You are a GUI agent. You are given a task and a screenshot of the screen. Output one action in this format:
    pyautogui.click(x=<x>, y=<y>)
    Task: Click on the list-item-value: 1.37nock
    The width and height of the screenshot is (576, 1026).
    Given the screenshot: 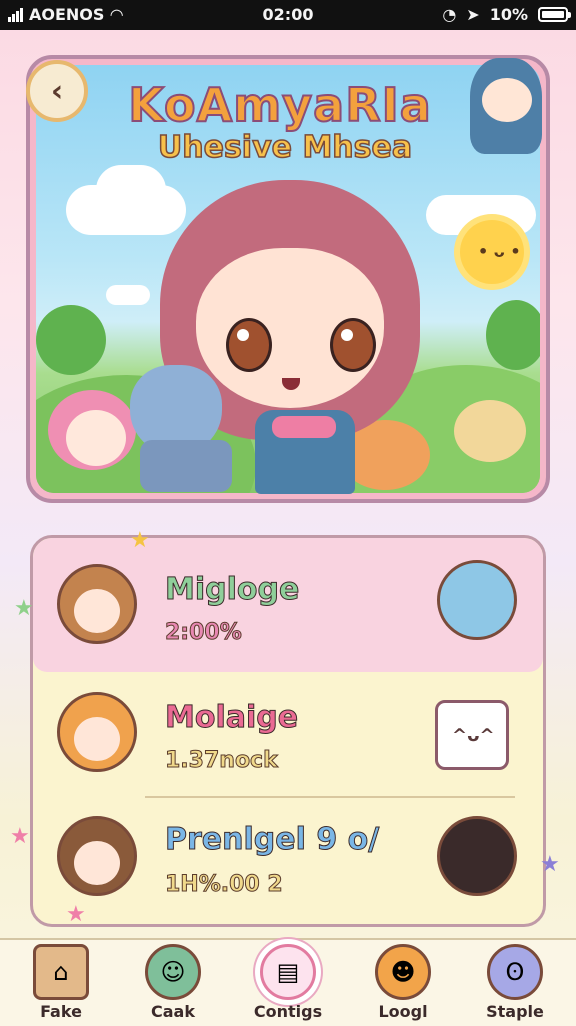 What is the action you would take?
    pyautogui.click(x=222, y=761)
    